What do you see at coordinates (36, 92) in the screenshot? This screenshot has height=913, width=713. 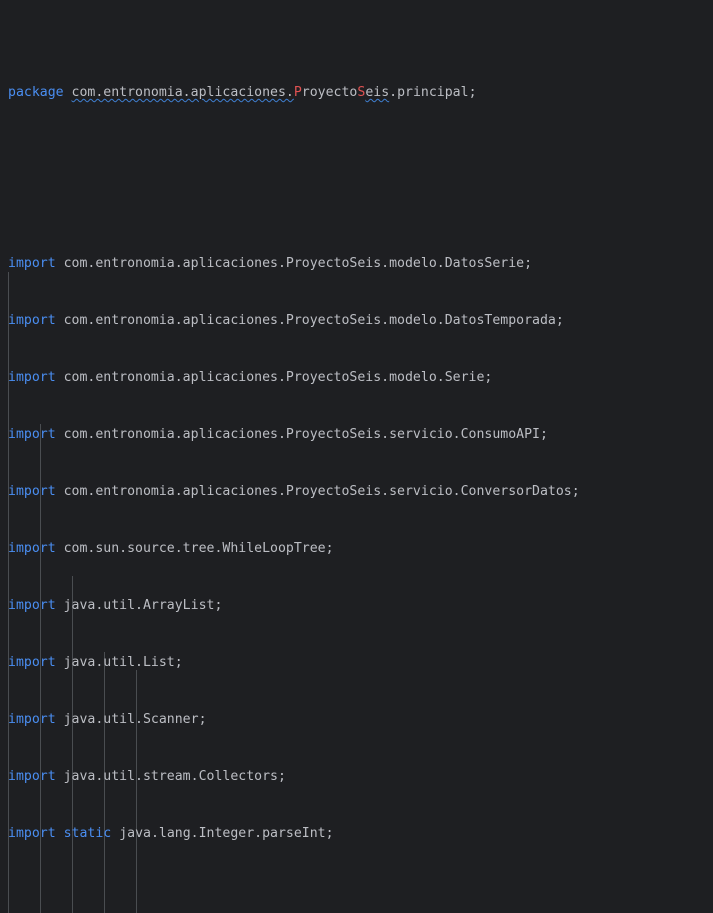 I see `keyword-package: package` at bounding box center [36, 92].